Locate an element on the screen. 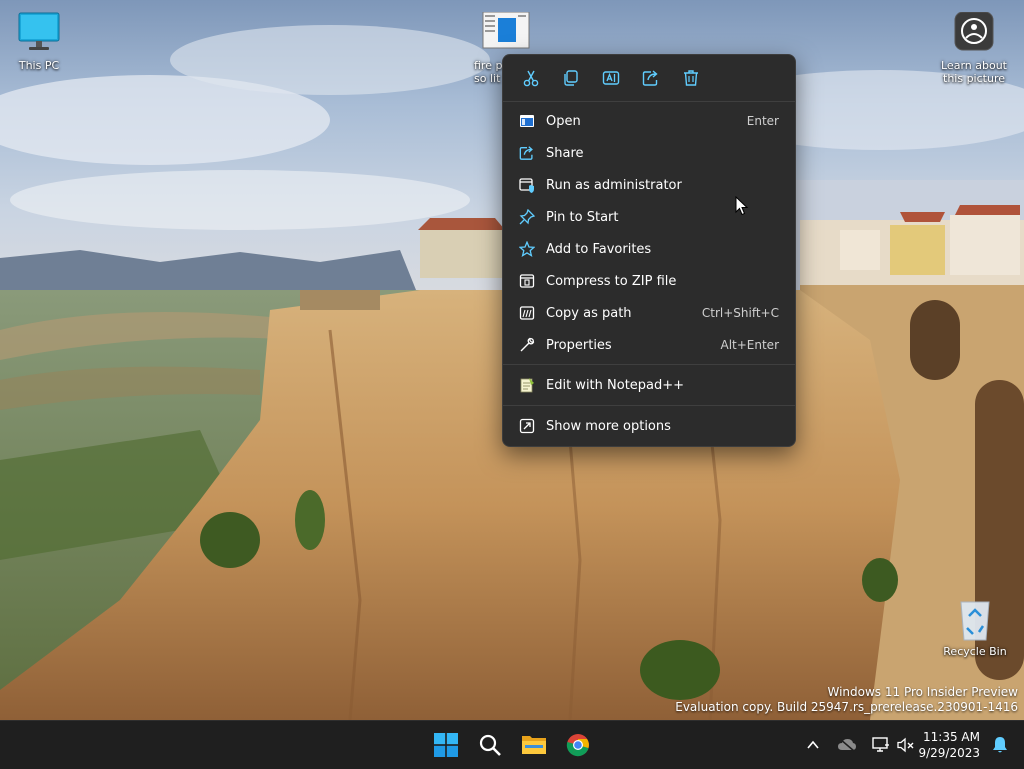  copy-button is located at coordinates (571, 78).